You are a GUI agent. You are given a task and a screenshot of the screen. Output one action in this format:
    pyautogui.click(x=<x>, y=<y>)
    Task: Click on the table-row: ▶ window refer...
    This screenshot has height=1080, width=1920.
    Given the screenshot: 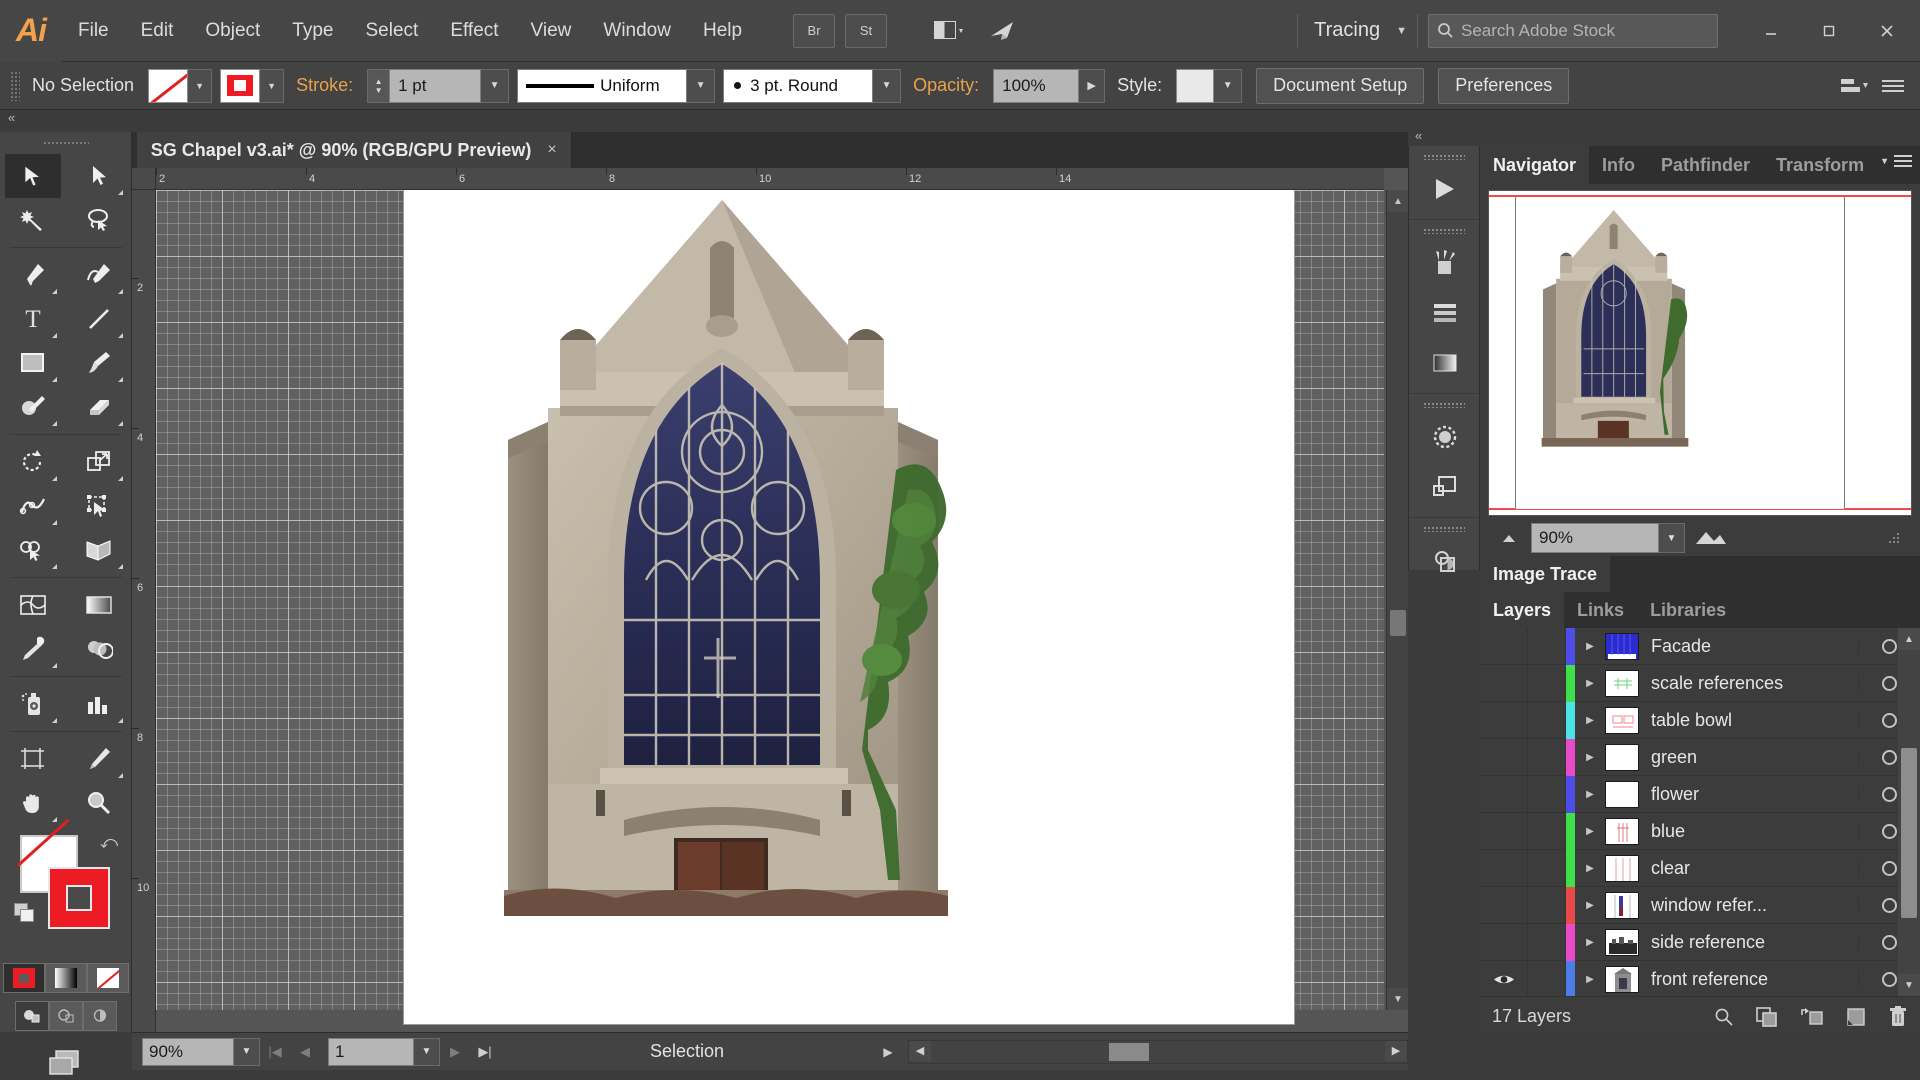 What is the action you would take?
    pyautogui.click(x=1700, y=905)
    